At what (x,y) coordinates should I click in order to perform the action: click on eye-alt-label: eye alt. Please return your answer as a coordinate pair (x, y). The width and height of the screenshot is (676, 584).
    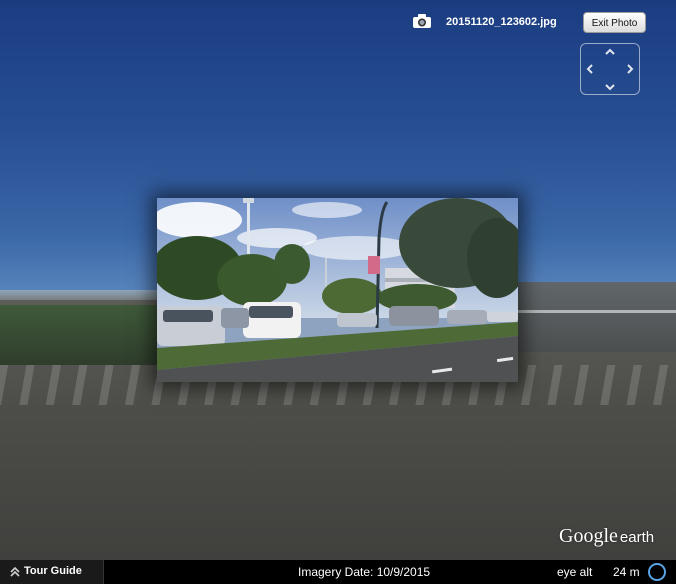
    Looking at the image, I should click on (575, 572).